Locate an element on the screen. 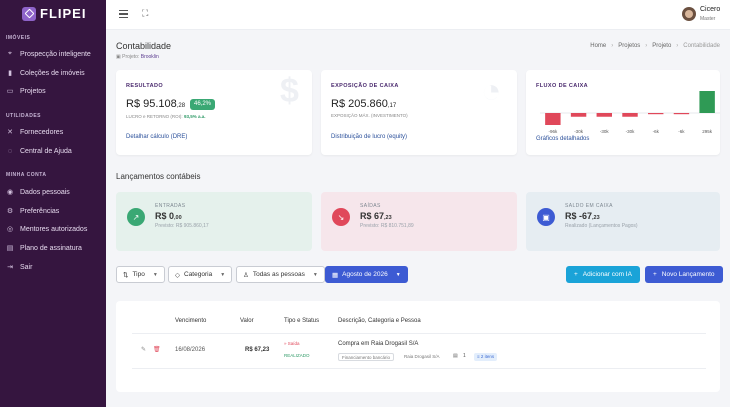  breadcrumb-home: Home is located at coordinates (598, 46).